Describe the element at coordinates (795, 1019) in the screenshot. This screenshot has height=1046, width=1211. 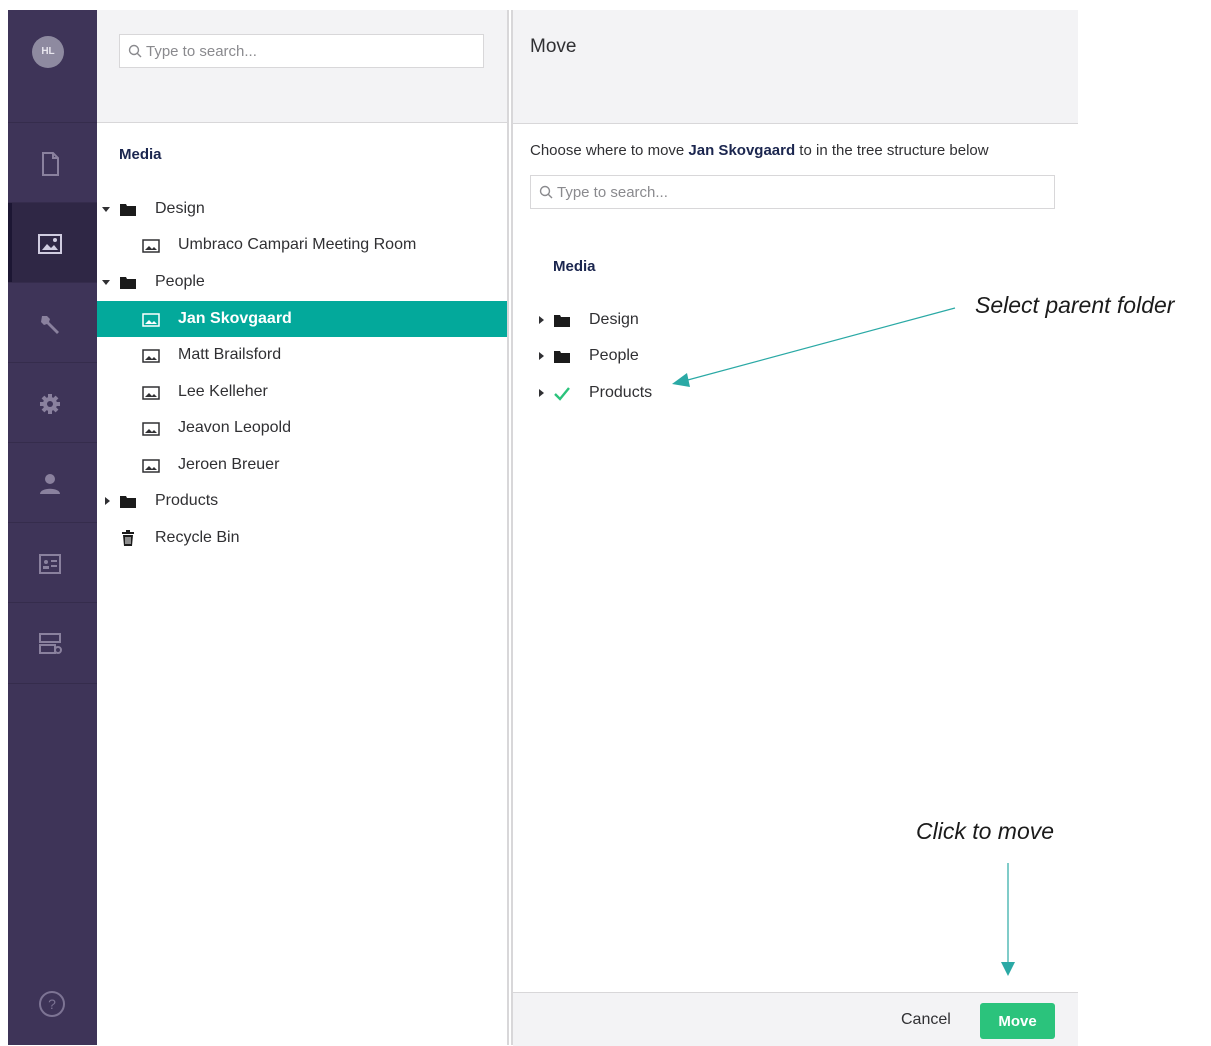
I see `move-dialog-footer: Cancel Move` at that location.